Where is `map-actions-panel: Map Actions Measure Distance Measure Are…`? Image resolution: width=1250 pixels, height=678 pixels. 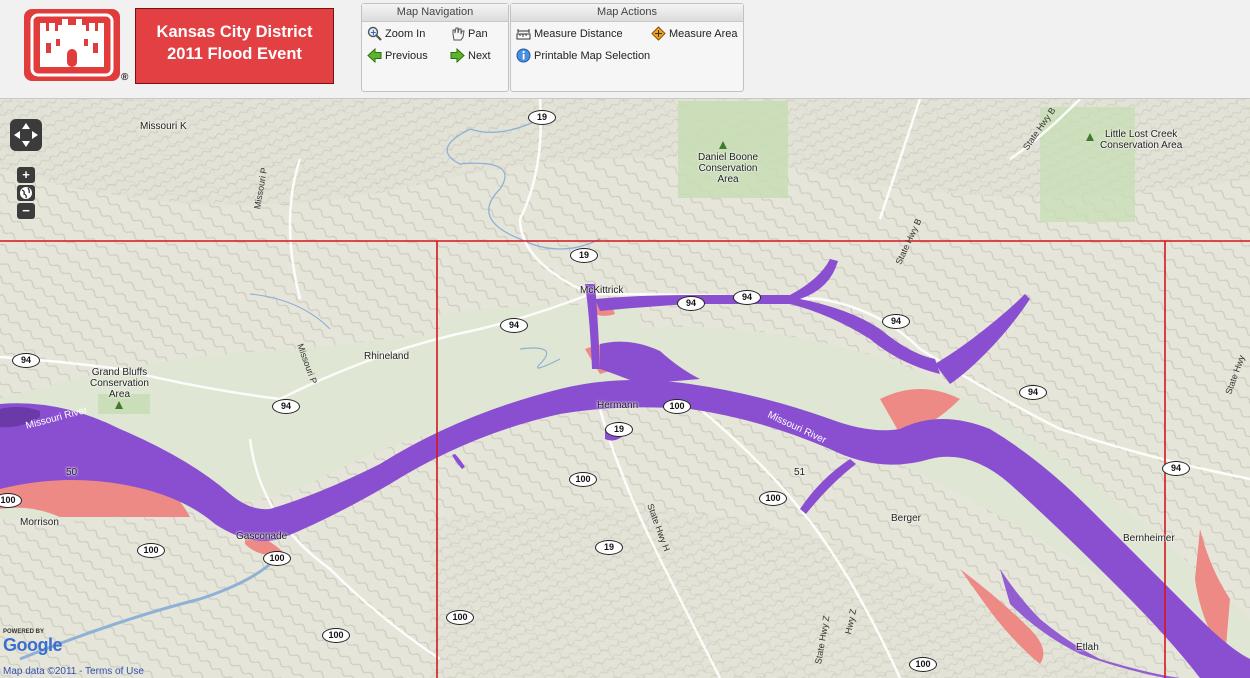
map-actions-panel: Map Actions Measure Distance Measure Are… is located at coordinates (627, 47).